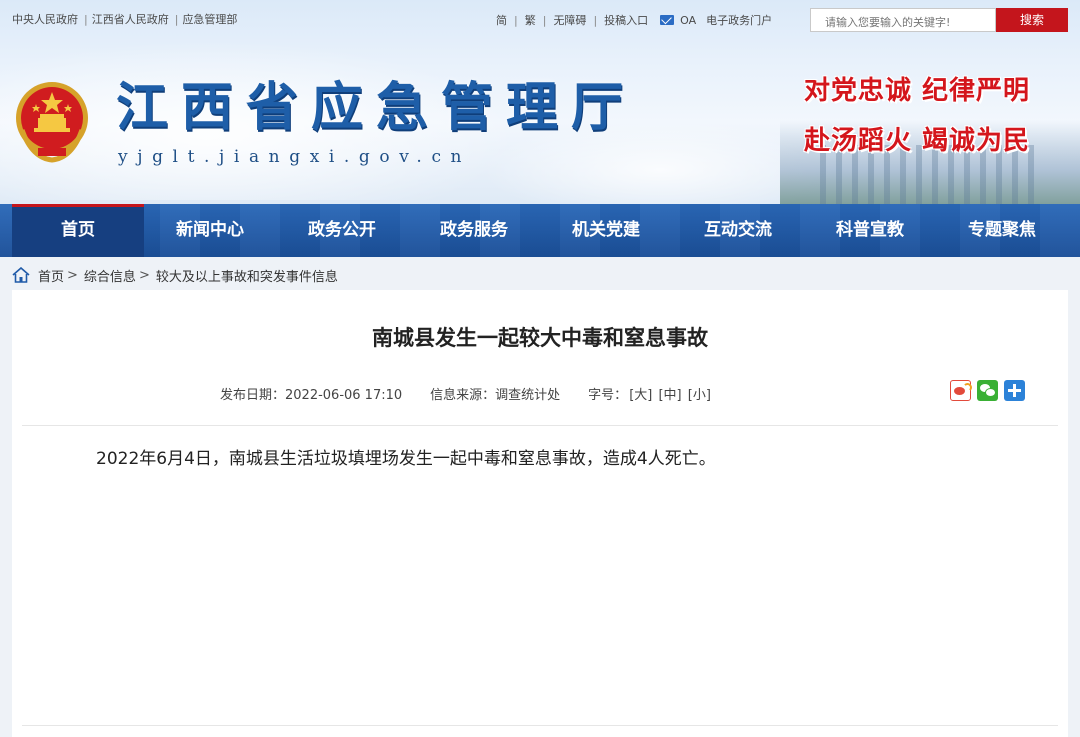 This screenshot has height=737, width=1080. I want to click on nav-item-news: 新闻中心, so click(210, 230).